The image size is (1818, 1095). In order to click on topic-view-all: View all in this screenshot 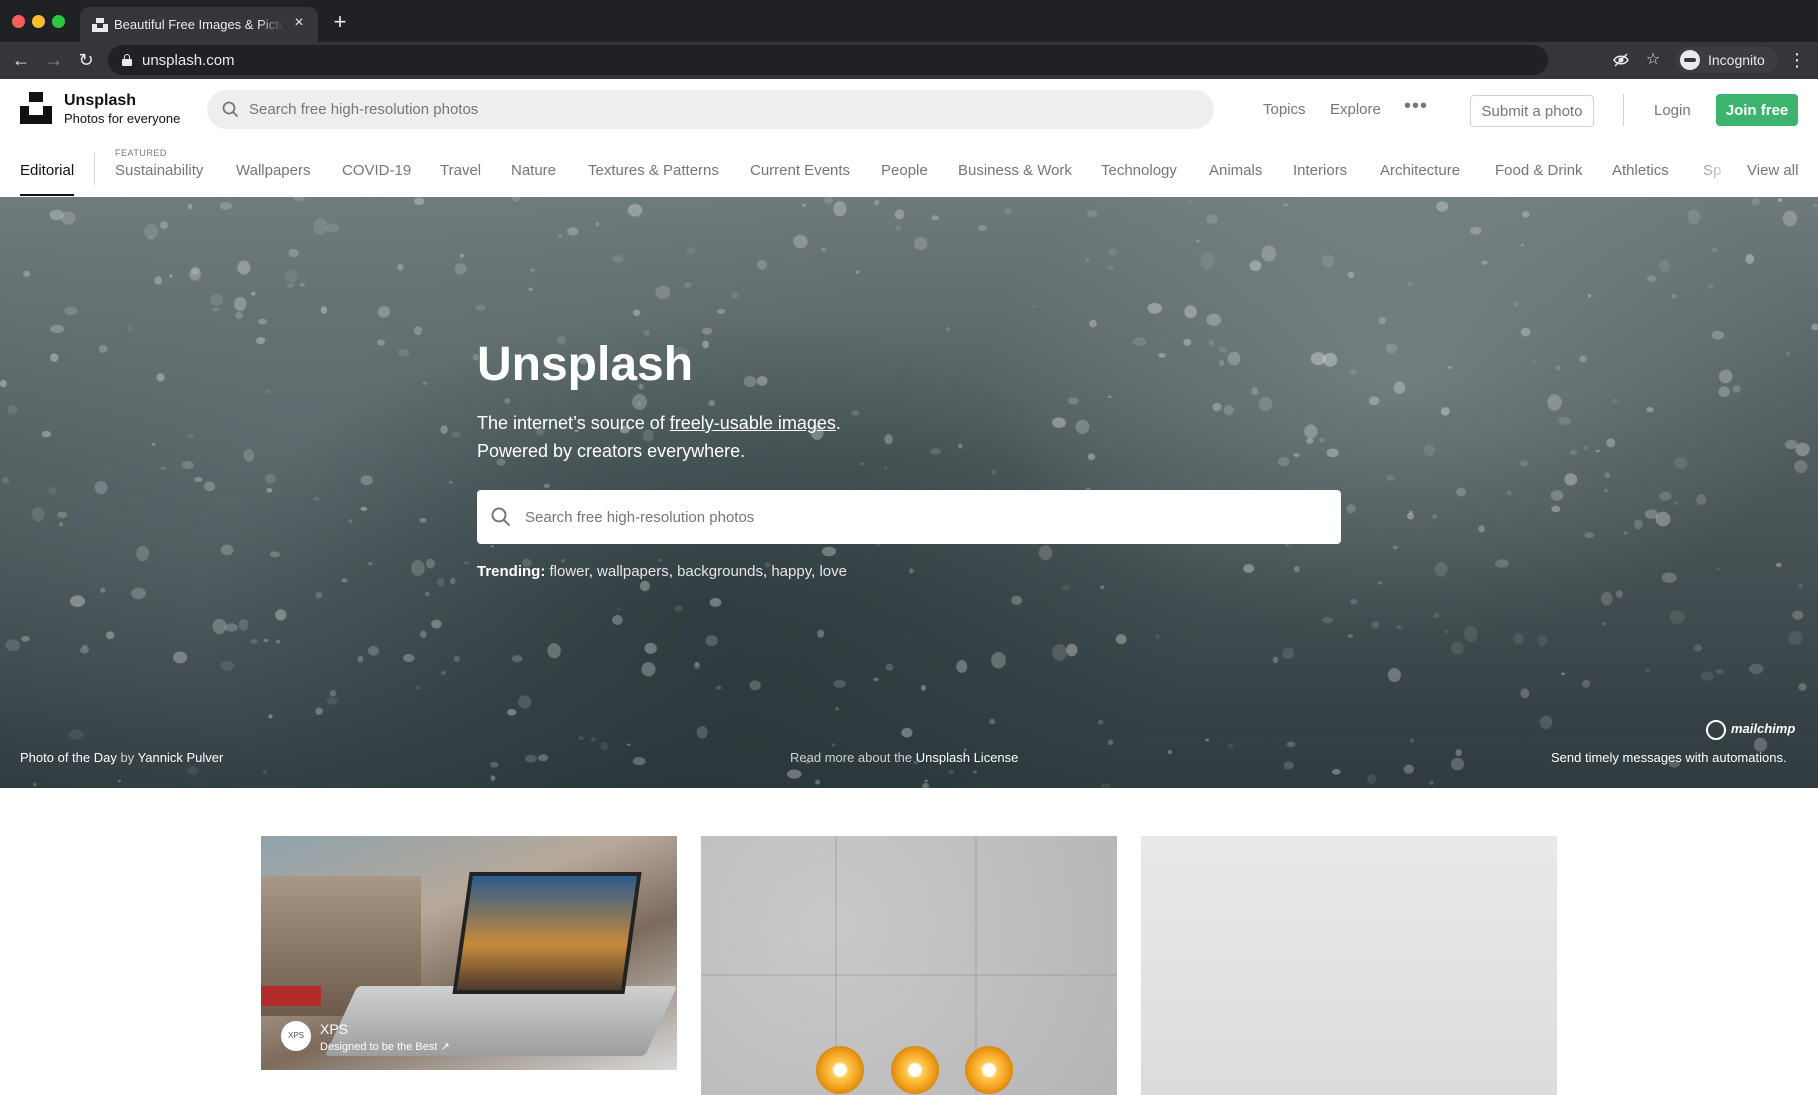, I will do `click(1772, 170)`.